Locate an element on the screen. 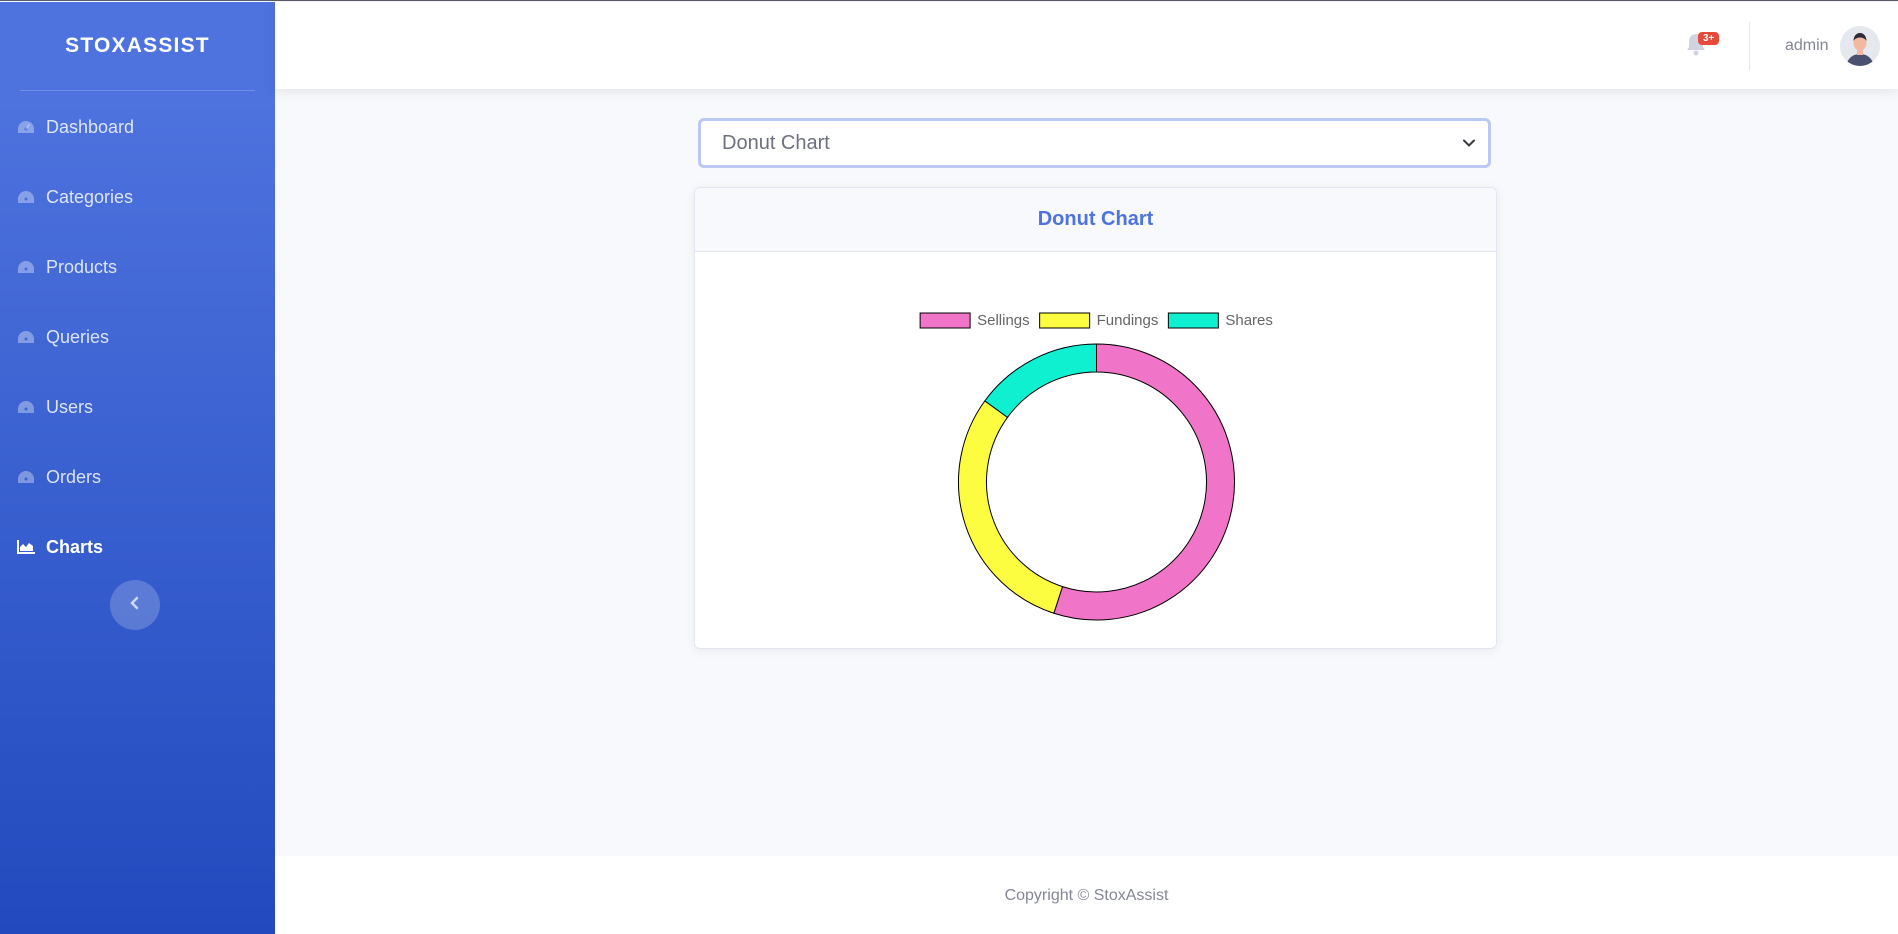 This screenshot has width=1898, height=934. chevron-left-icon is located at coordinates (135, 605).